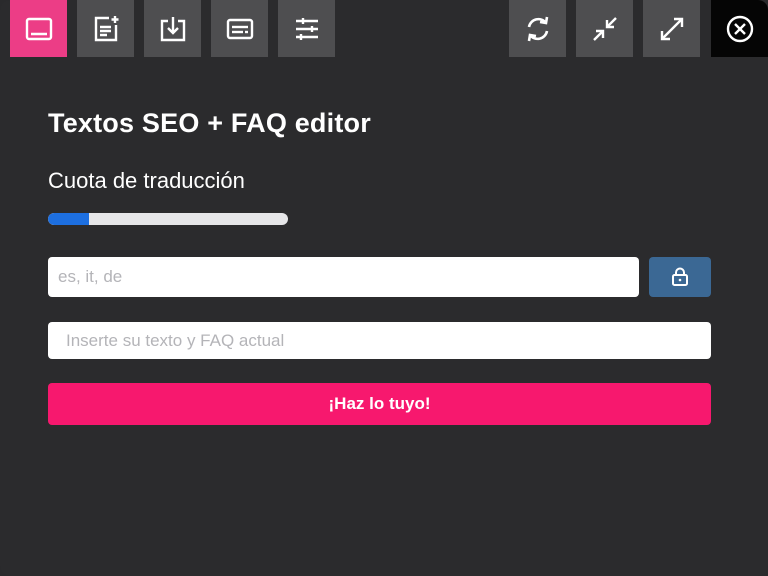  What do you see at coordinates (68, 219) in the screenshot?
I see `quota-progress-fill` at bounding box center [68, 219].